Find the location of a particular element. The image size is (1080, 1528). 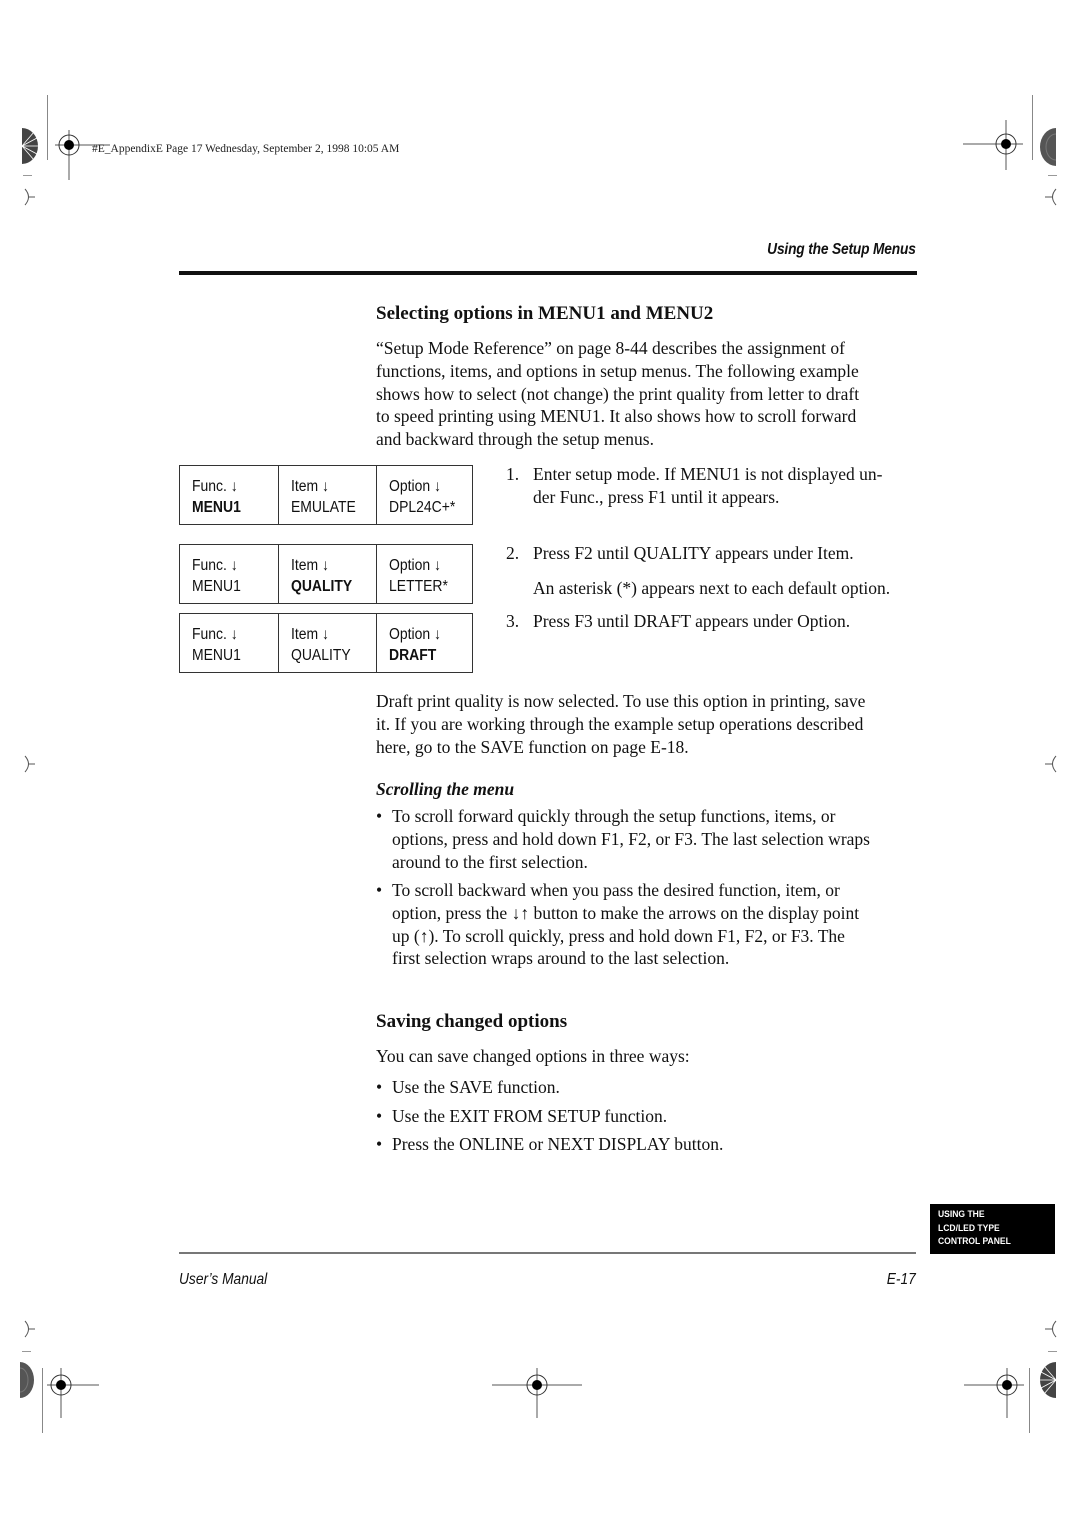

lcd-item-value: EMULATE is located at coordinates (323, 507).